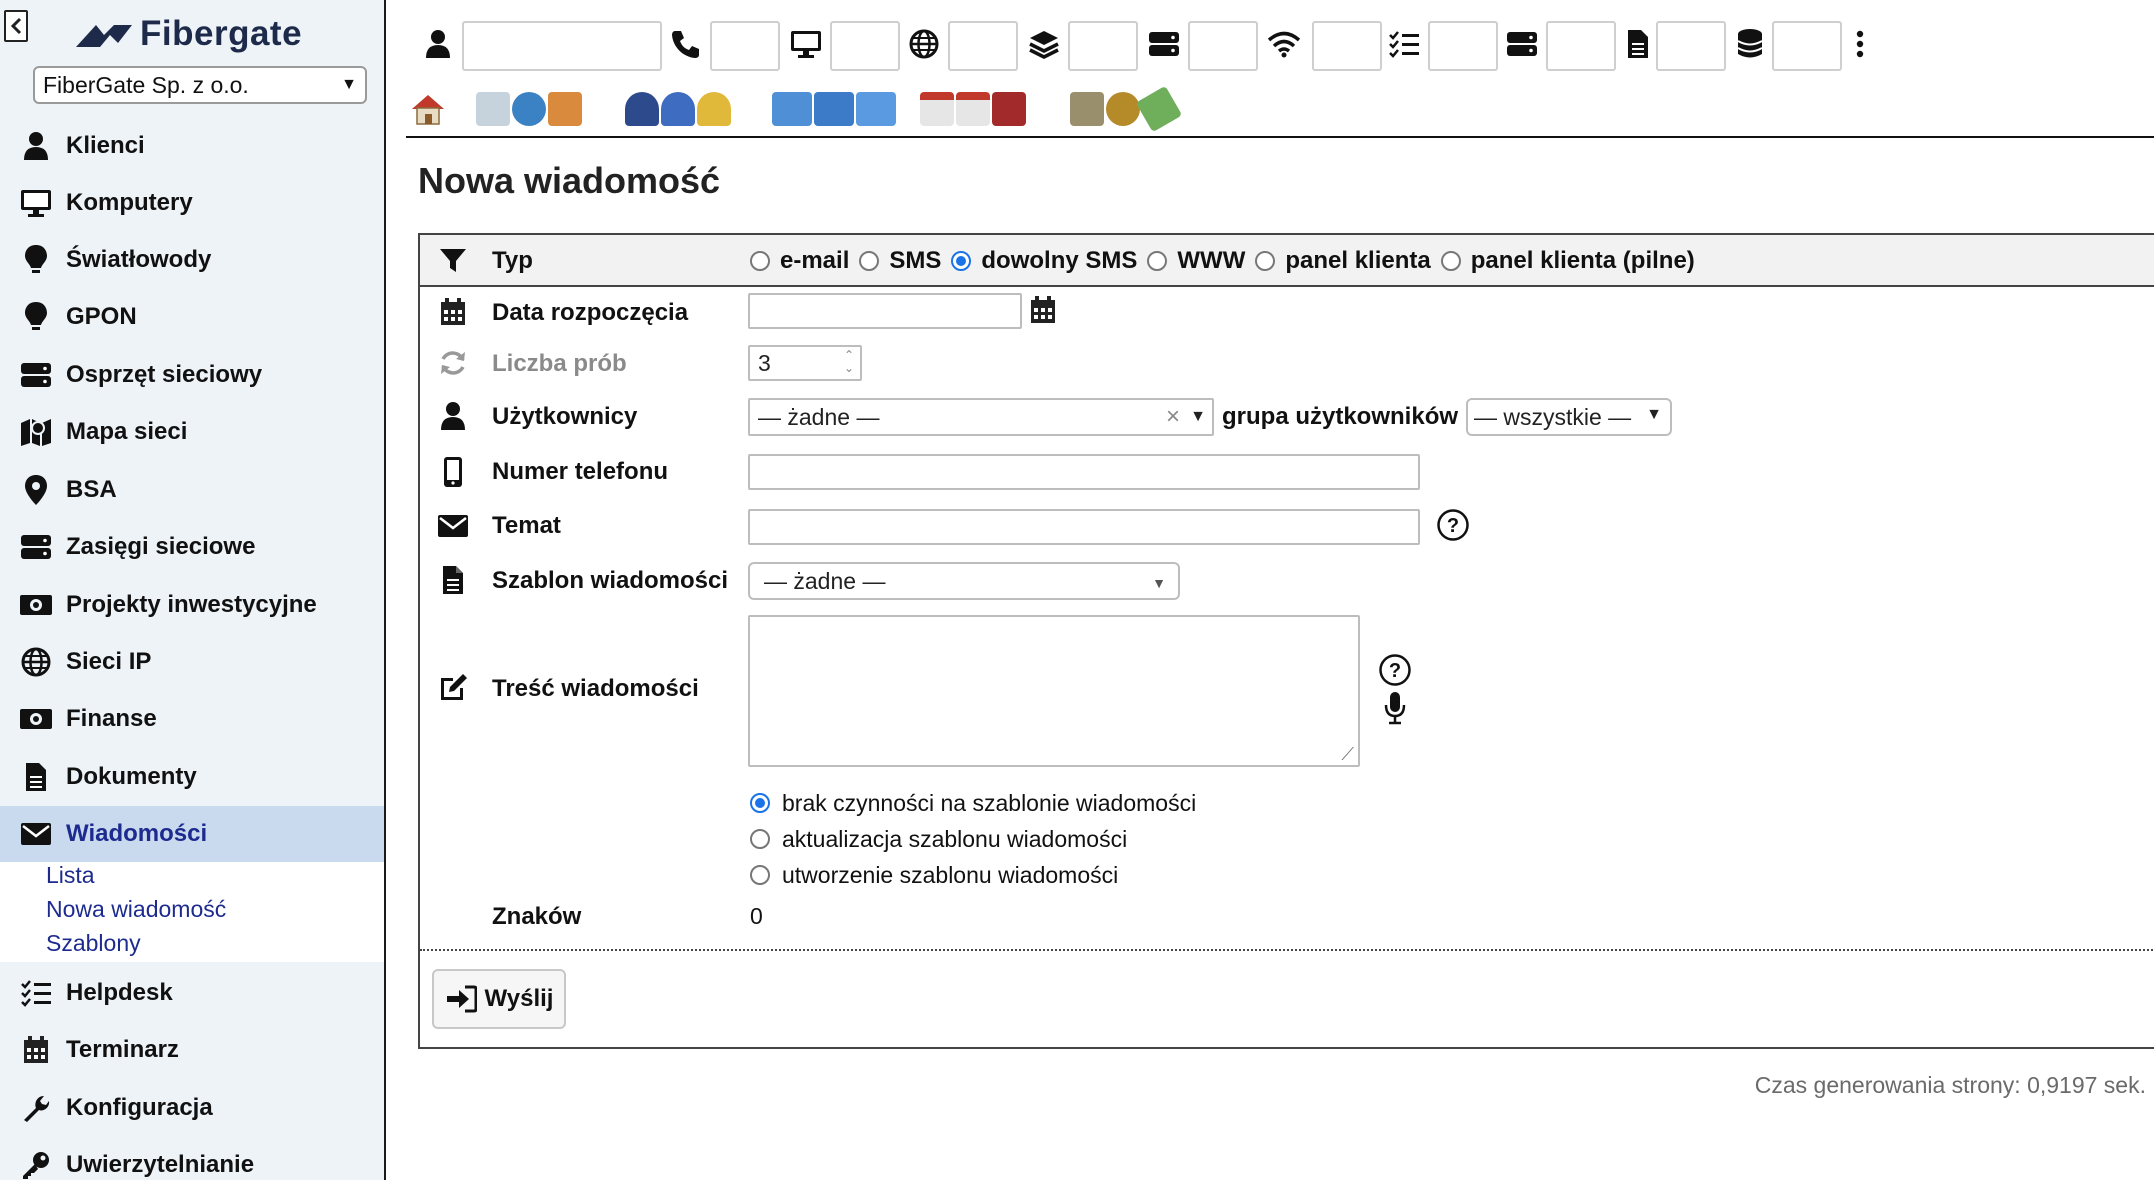 The image size is (2154, 1193). I want to click on refresh-icon, so click(453, 363).